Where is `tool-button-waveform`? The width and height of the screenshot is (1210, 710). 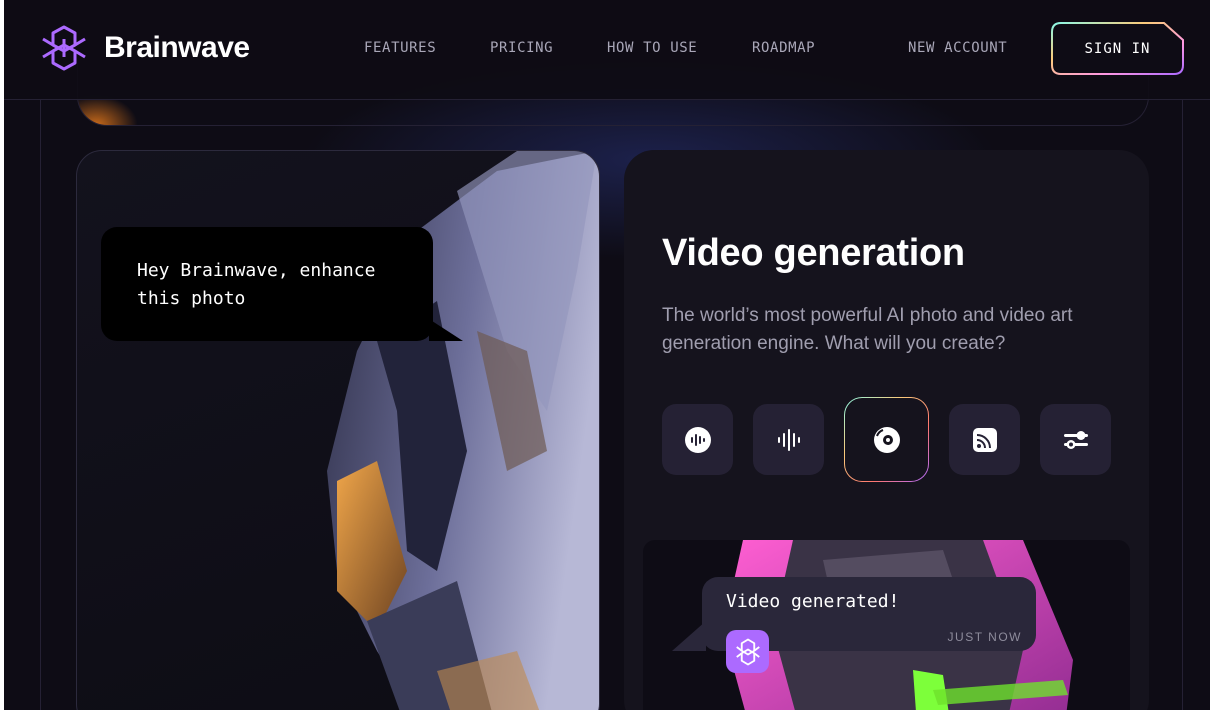
tool-button-waveform is located at coordinates (788, 439).